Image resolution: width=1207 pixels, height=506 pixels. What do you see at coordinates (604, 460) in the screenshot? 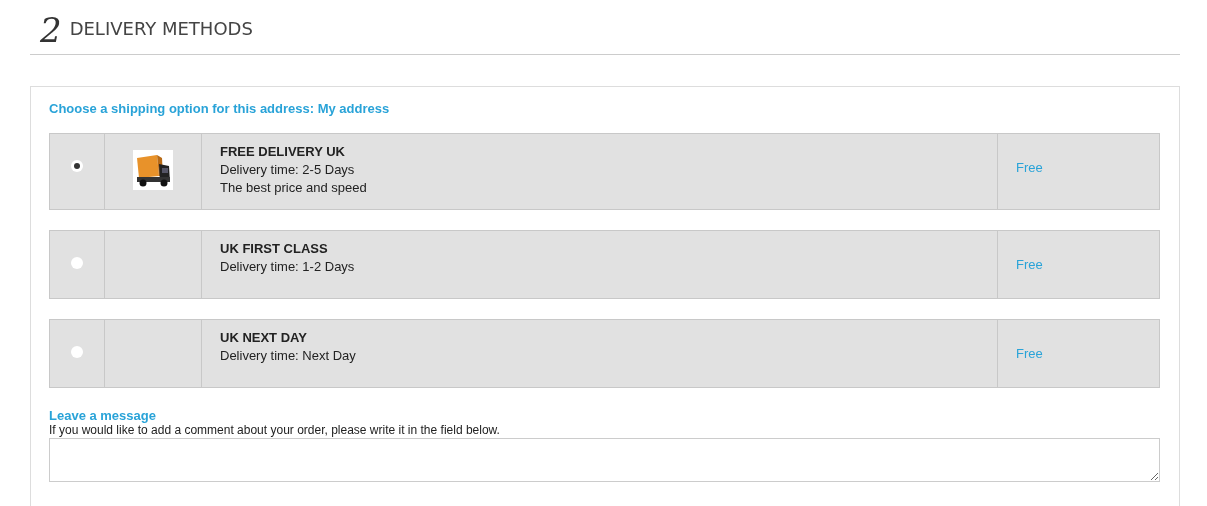
I see `message-field` at bounding box center [604, 460].